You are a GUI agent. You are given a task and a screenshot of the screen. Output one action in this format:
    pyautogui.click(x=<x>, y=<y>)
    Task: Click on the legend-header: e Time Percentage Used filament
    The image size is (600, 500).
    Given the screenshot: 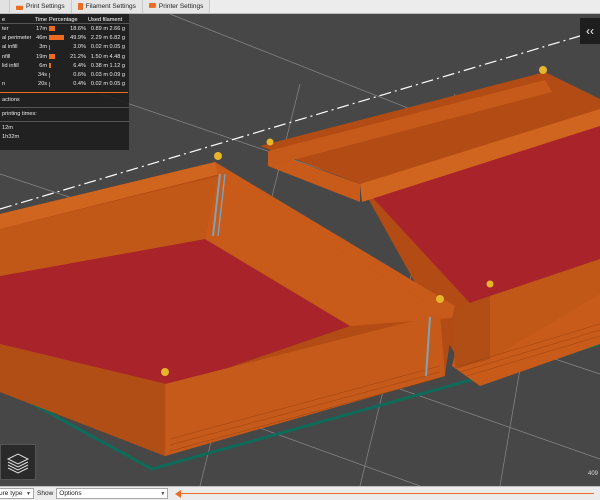 What is the action you would take?
    pyautogui.click(x=64, y=19)
    